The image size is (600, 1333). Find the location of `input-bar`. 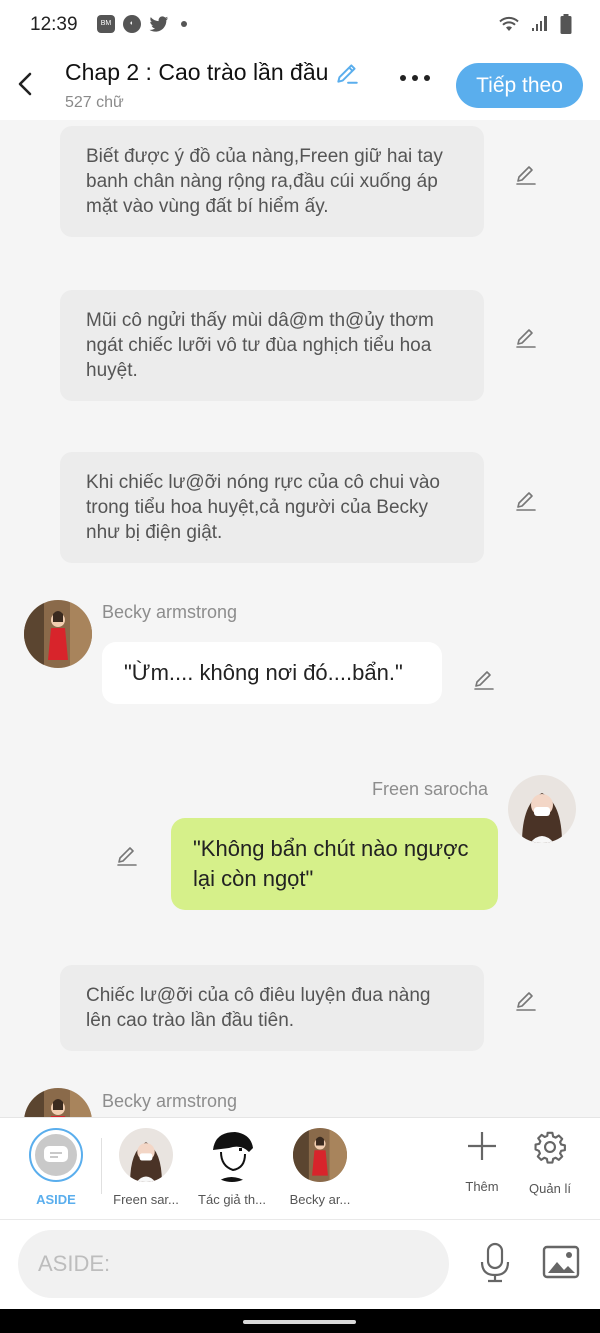

input-bar is located at coordinates (300, 1264).